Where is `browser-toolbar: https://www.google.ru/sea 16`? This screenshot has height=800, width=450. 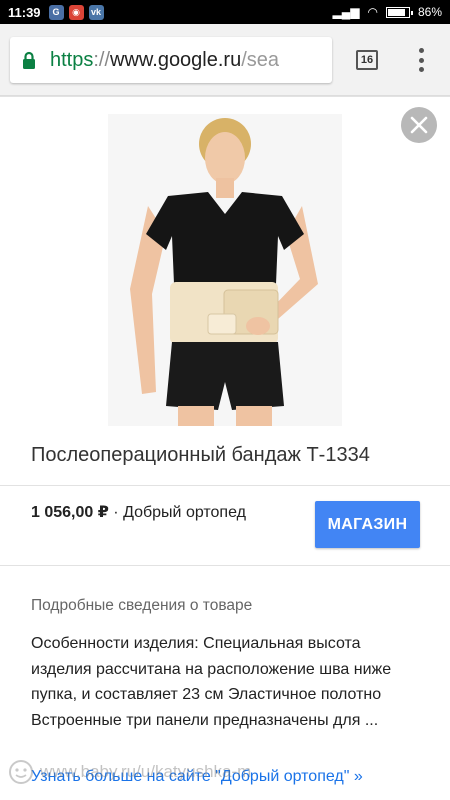
browser-toolbar: https://www.google.ru/sea 16 is located at coordinates (225, 60).